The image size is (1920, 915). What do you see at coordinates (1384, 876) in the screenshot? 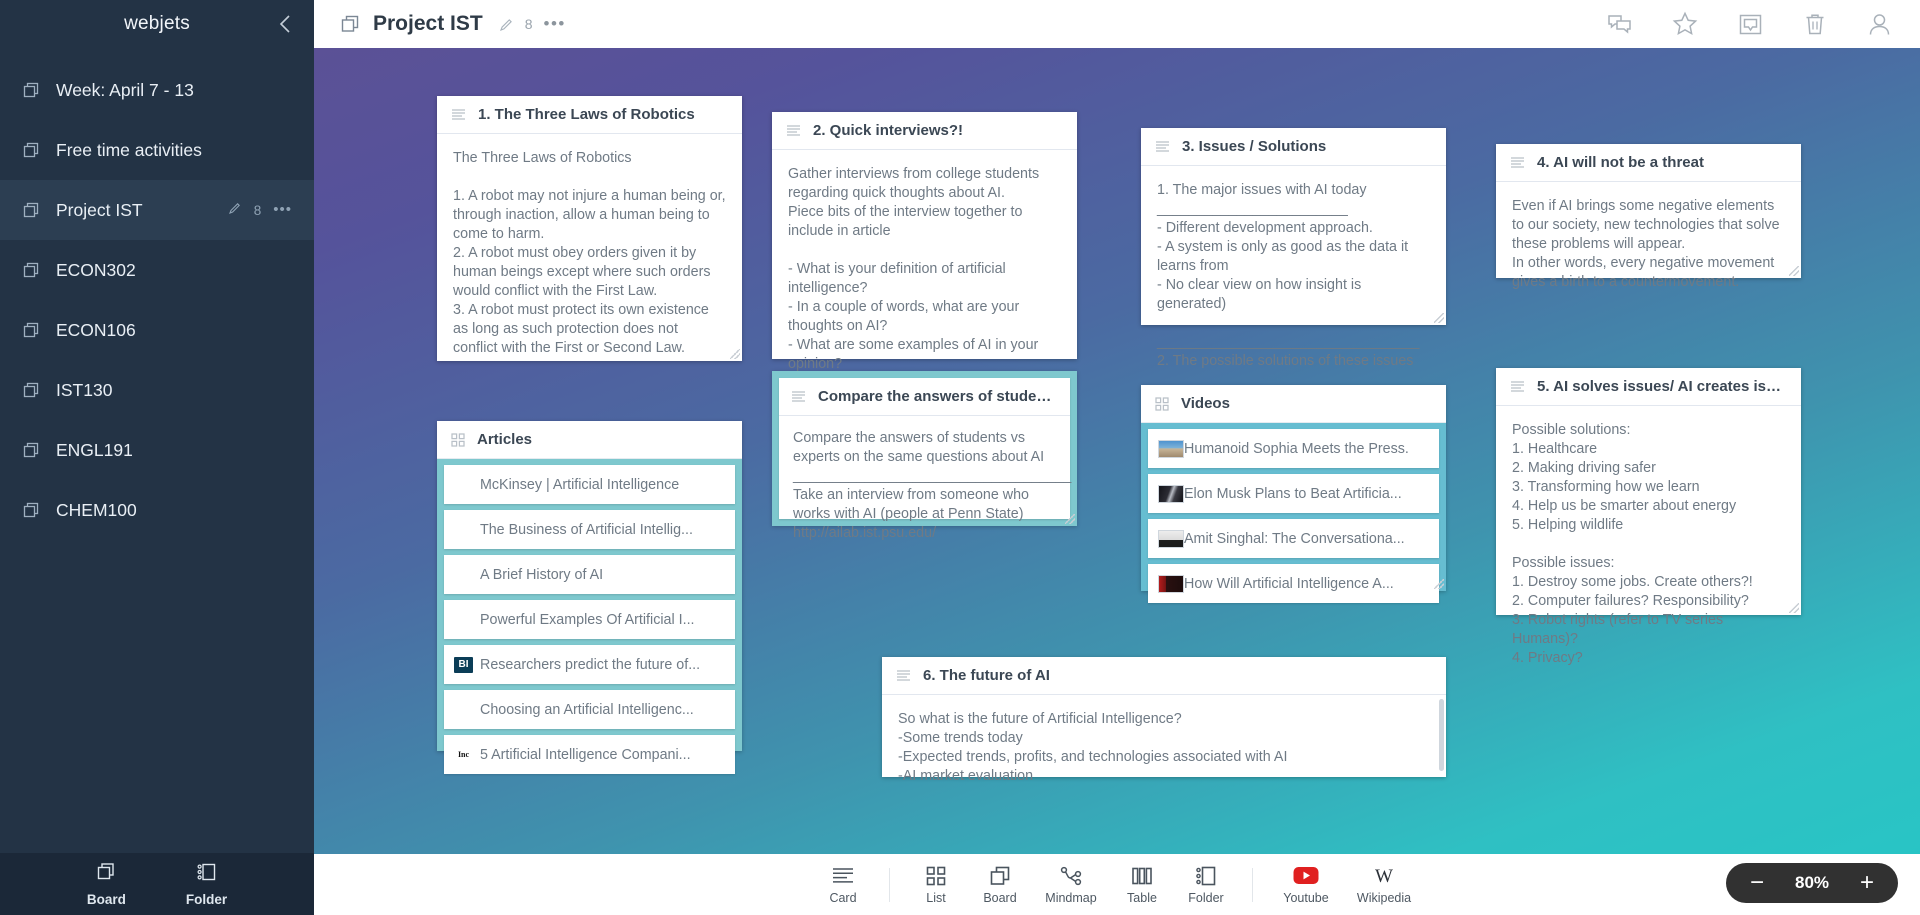
I see `wikipedia-icon: W` at bounding box center [1384, 876].